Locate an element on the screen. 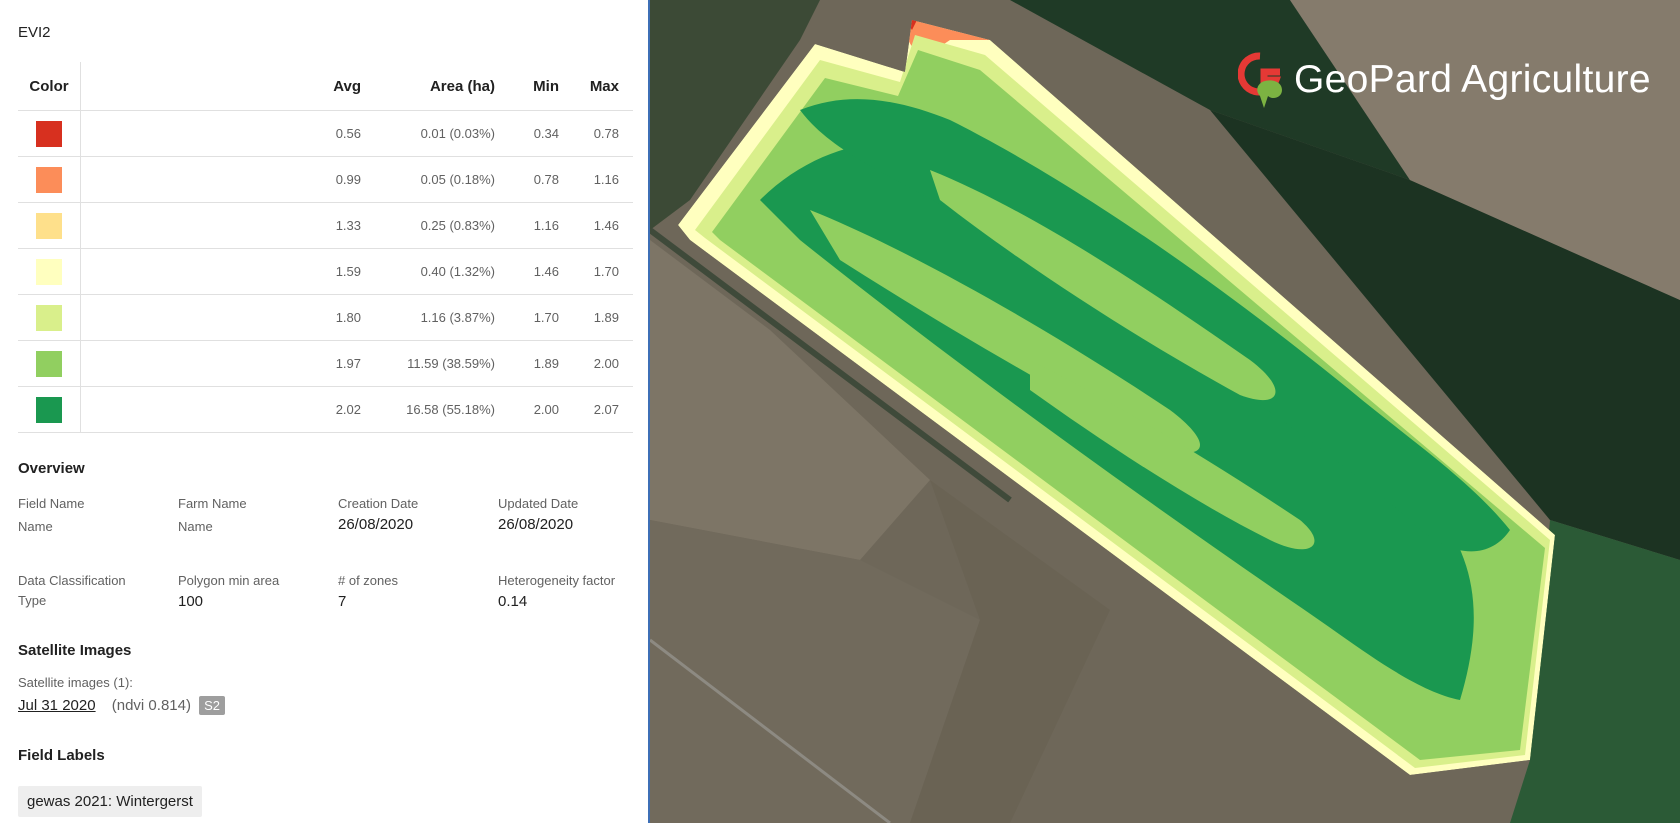 This screenshot has width=1680, height=823. satellite-images-count: Satellite images (1): is located at coordinates (75, 682).